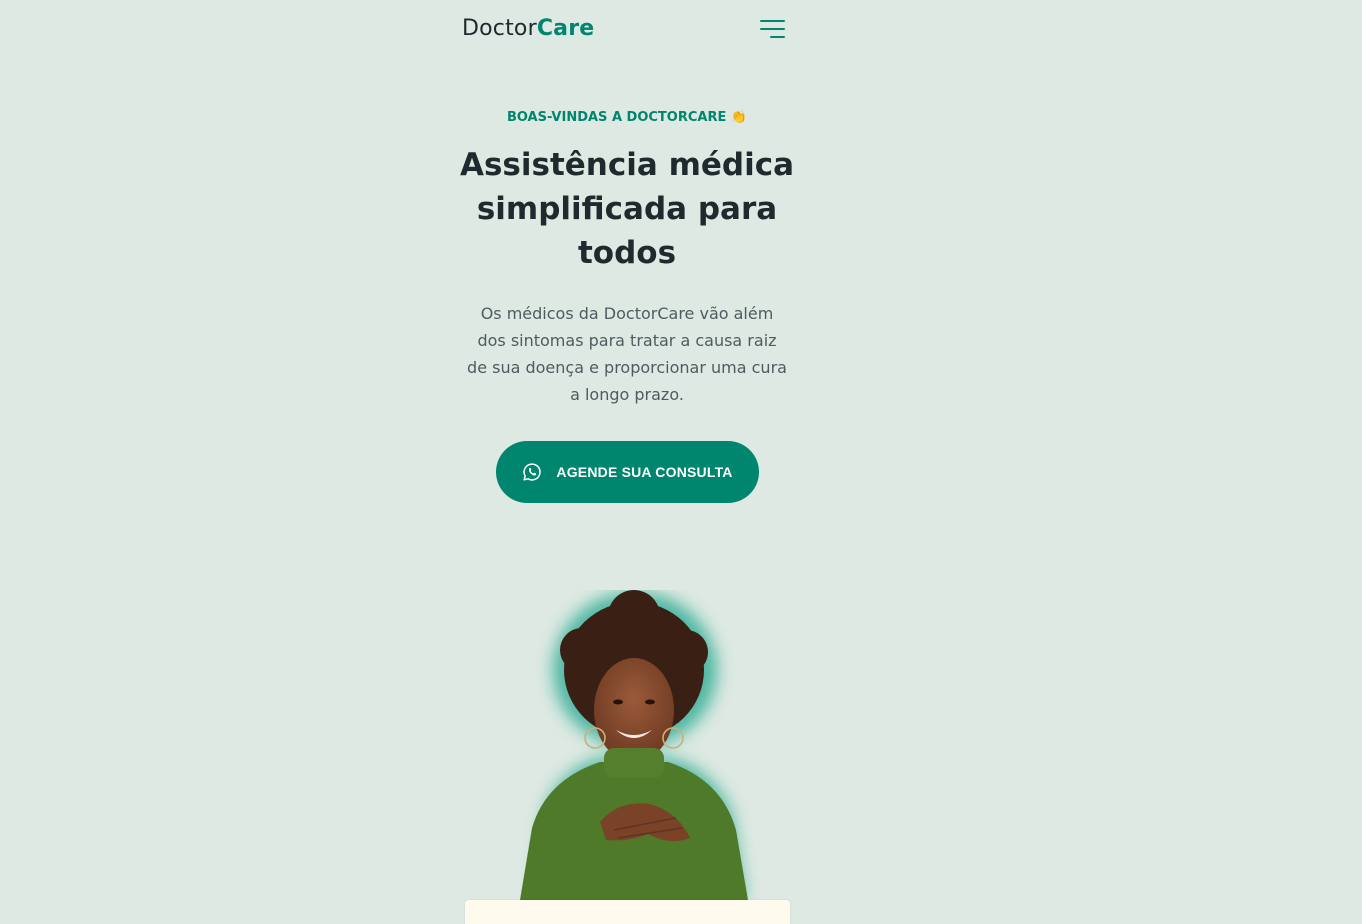 This screenshot has height=924, width=1362. I want to click on hero-doctor-image, so click(630, 745).